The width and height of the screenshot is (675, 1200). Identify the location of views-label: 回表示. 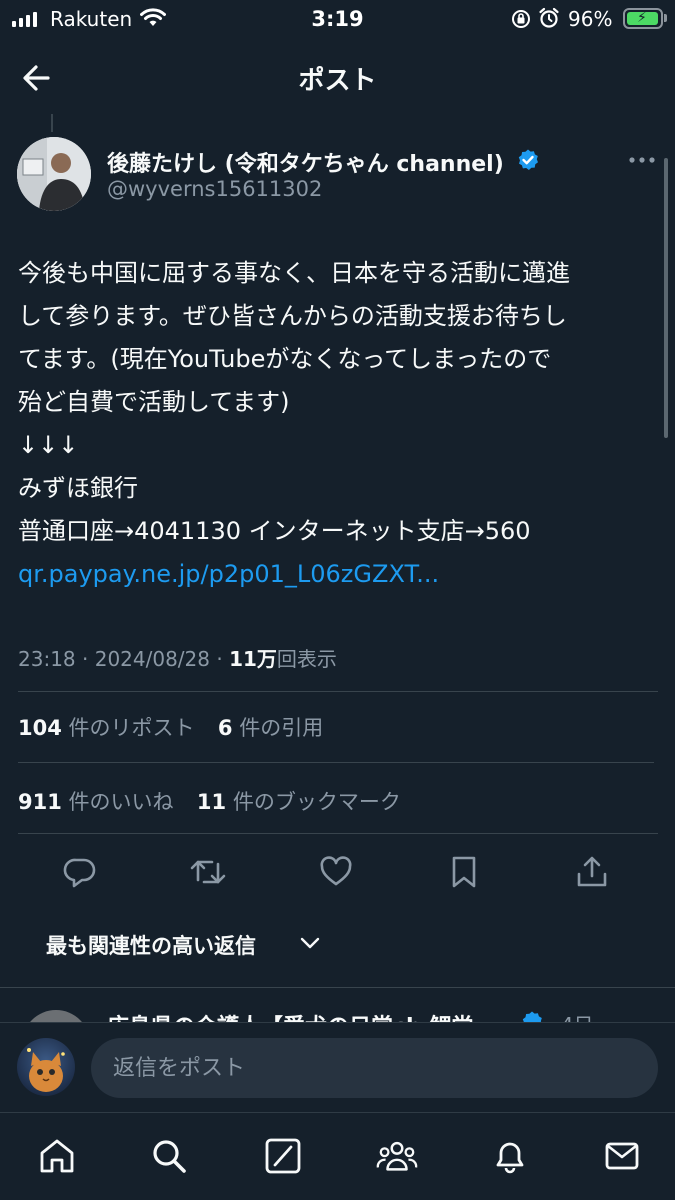
(306, 659).